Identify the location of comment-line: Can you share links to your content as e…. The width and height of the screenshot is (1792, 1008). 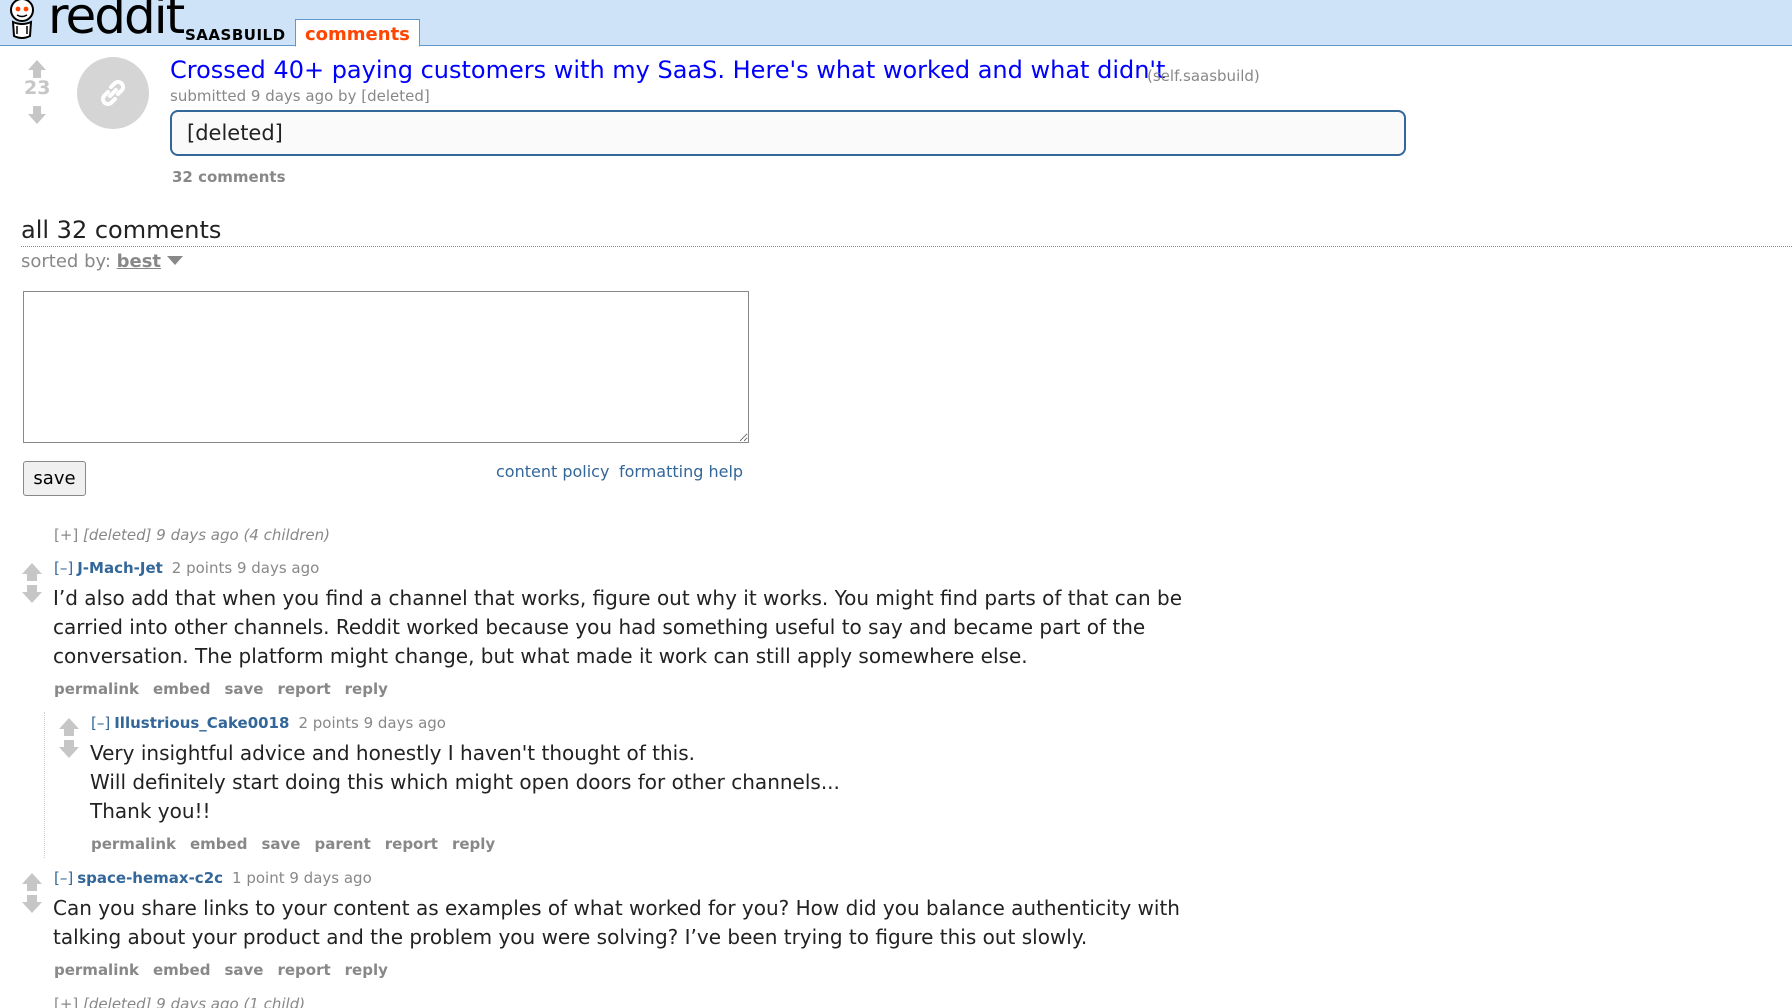
(616, 908).